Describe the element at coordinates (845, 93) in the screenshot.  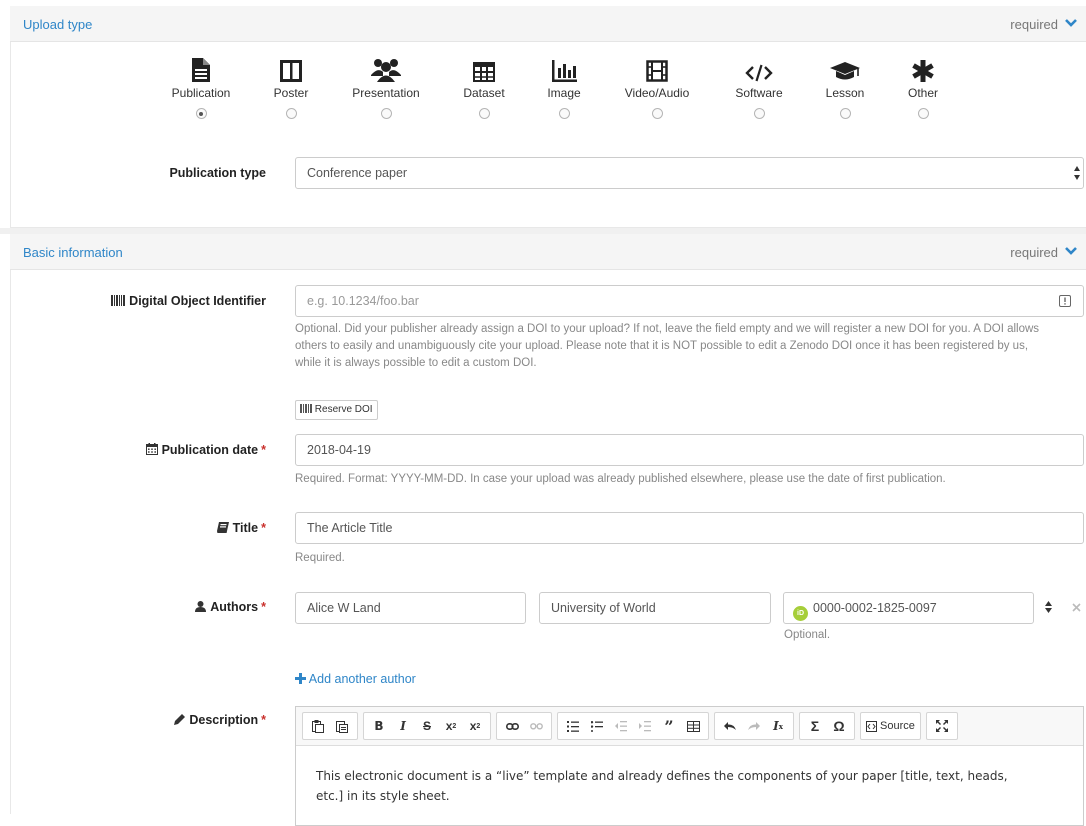
I see `upload-type-label: Lesson` at that location.